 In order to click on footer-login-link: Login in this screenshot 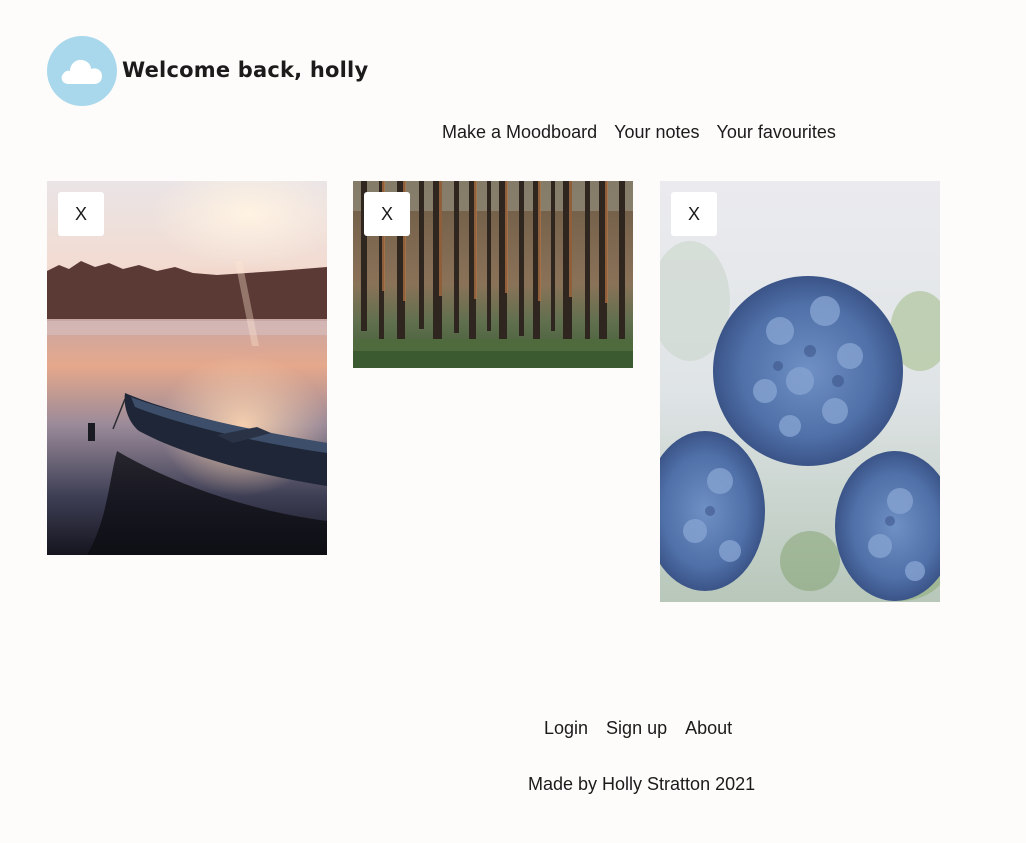, I will do `click(566, 728)`.